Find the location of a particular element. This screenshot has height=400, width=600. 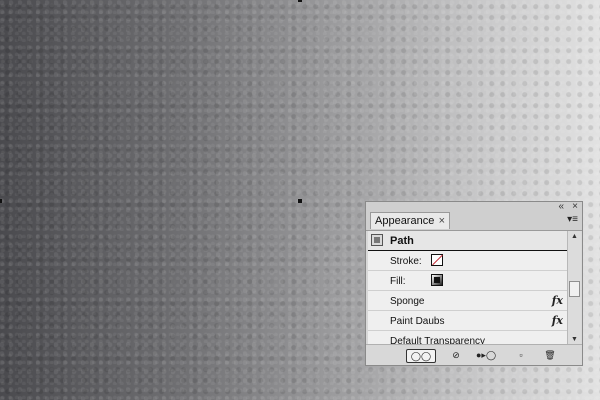

path-thumbnail-icon is located at coordinates (377, 240).